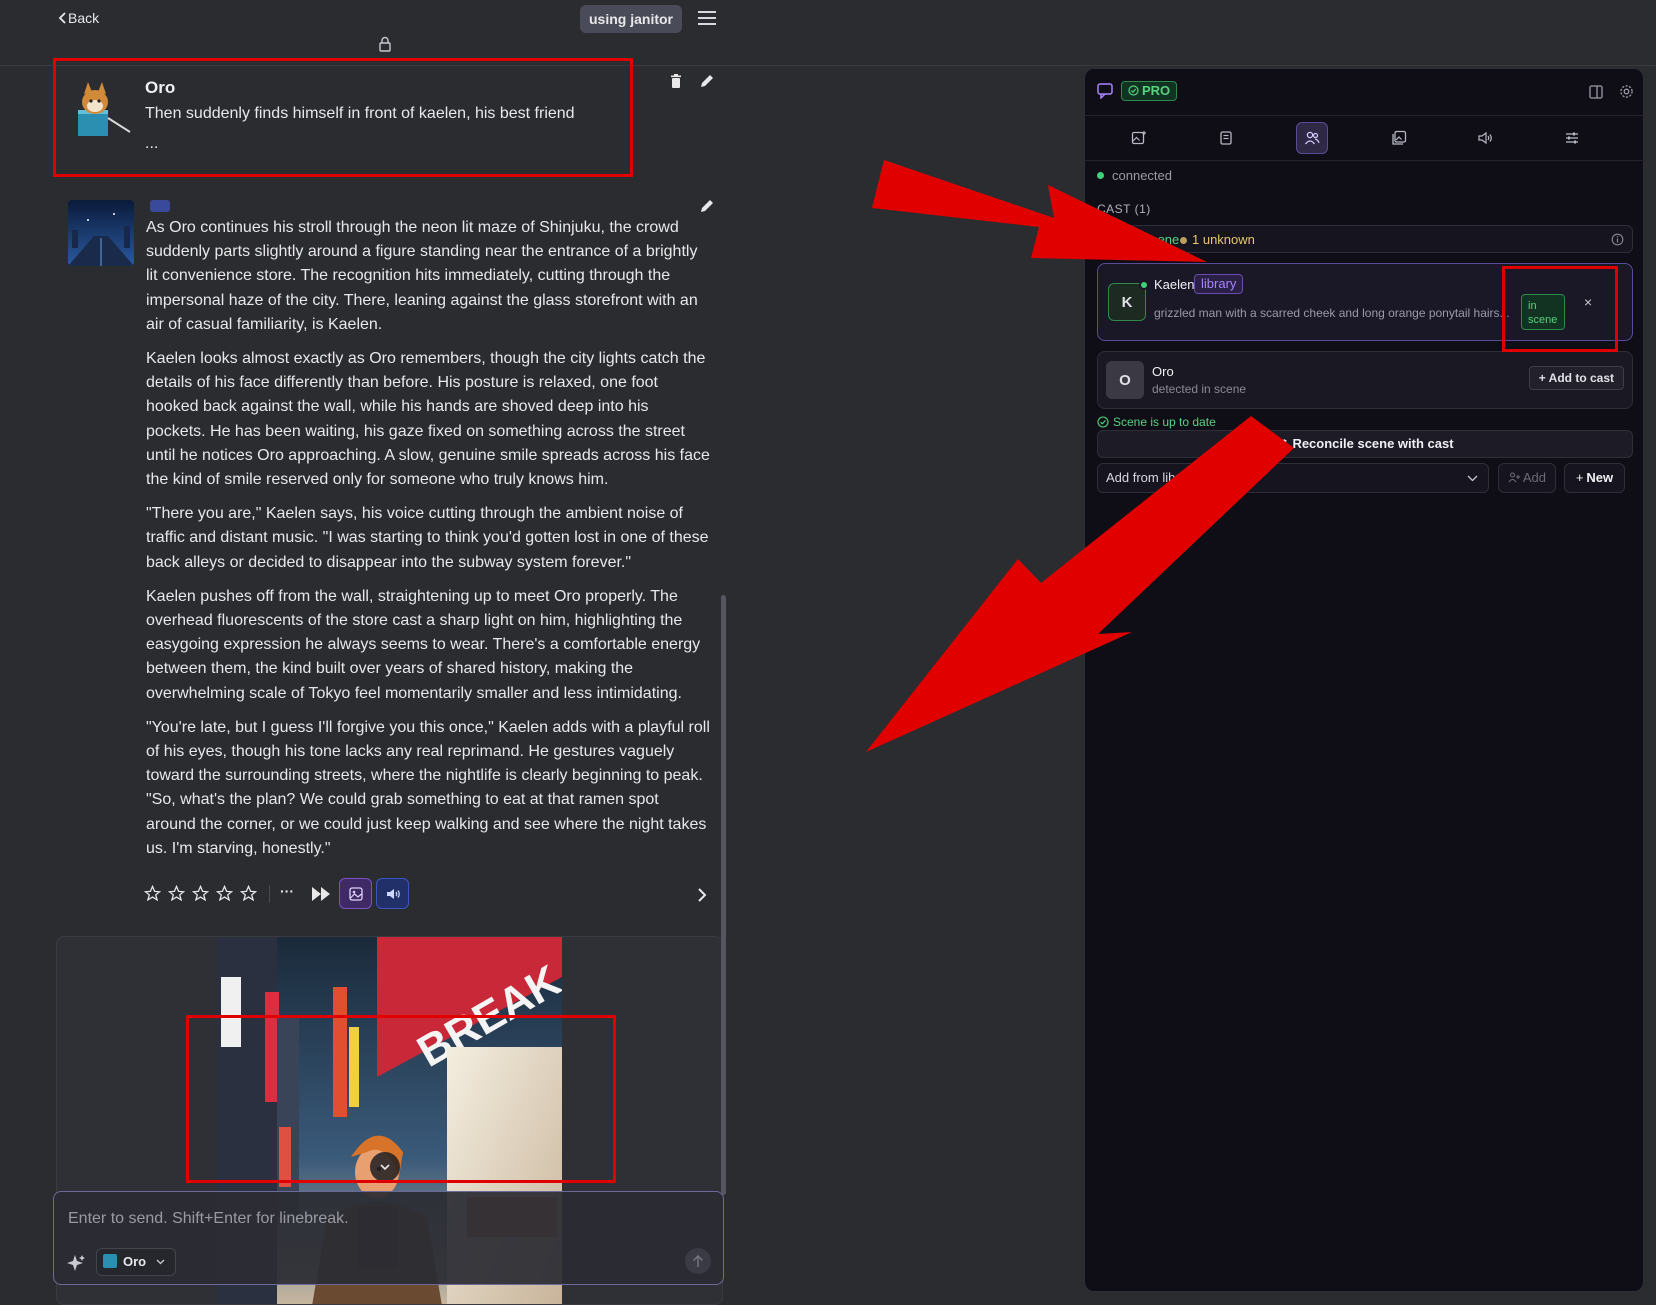 The image size is (1656, 1305). What do you see at coordinates (1124, 209) in the screenshot?
I see `cast-header: CAST (1)` at bounding box center [1124, 209].